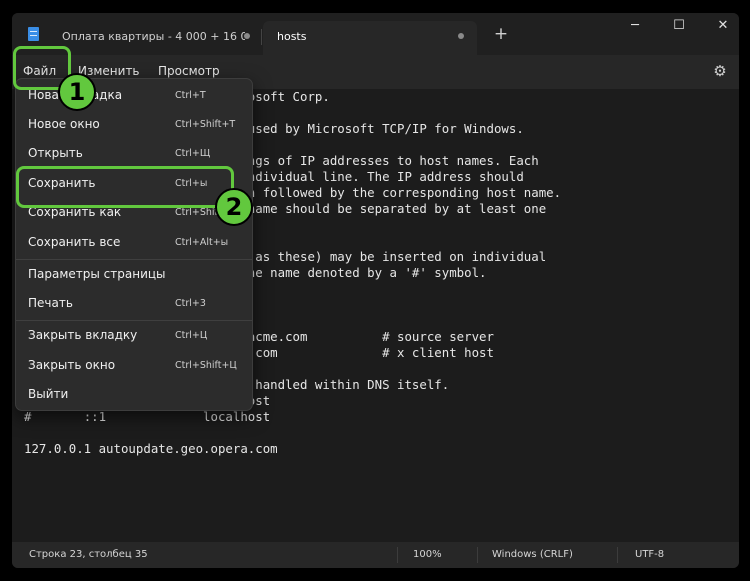  I want to click on menu-item-shortcut: Ctrl+3, so click(190, 303).